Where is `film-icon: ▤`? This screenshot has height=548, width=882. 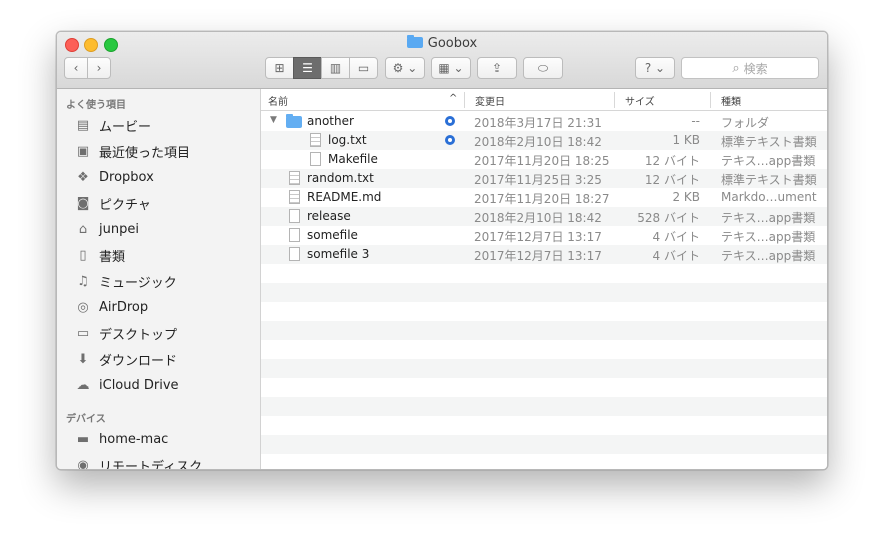 film-icon: ▤ is located at coordinates (83, 125).